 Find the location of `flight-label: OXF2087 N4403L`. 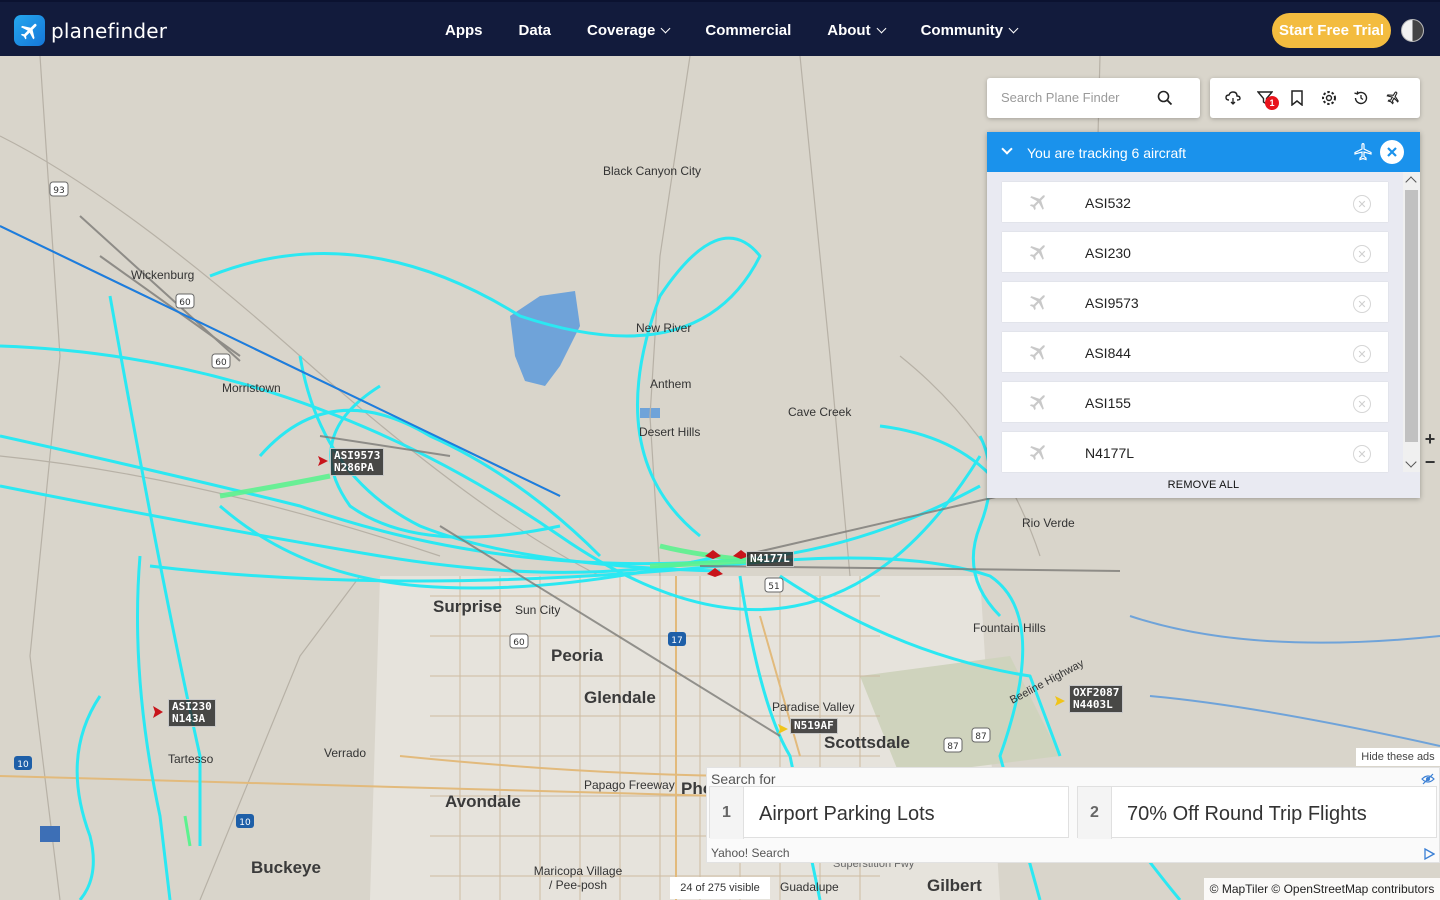

flight-label: OXF2087 N4403L is located at coordinates (1096, 699).